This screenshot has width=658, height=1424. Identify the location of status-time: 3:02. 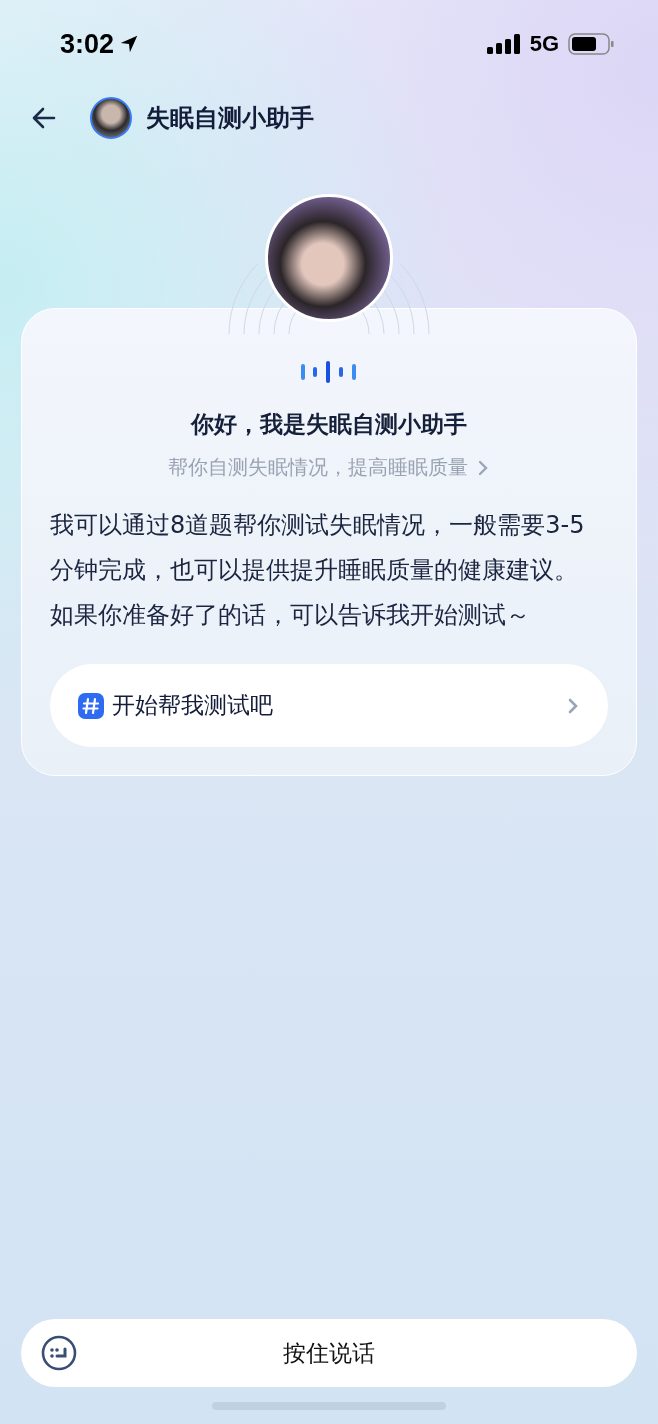
(87, 44).